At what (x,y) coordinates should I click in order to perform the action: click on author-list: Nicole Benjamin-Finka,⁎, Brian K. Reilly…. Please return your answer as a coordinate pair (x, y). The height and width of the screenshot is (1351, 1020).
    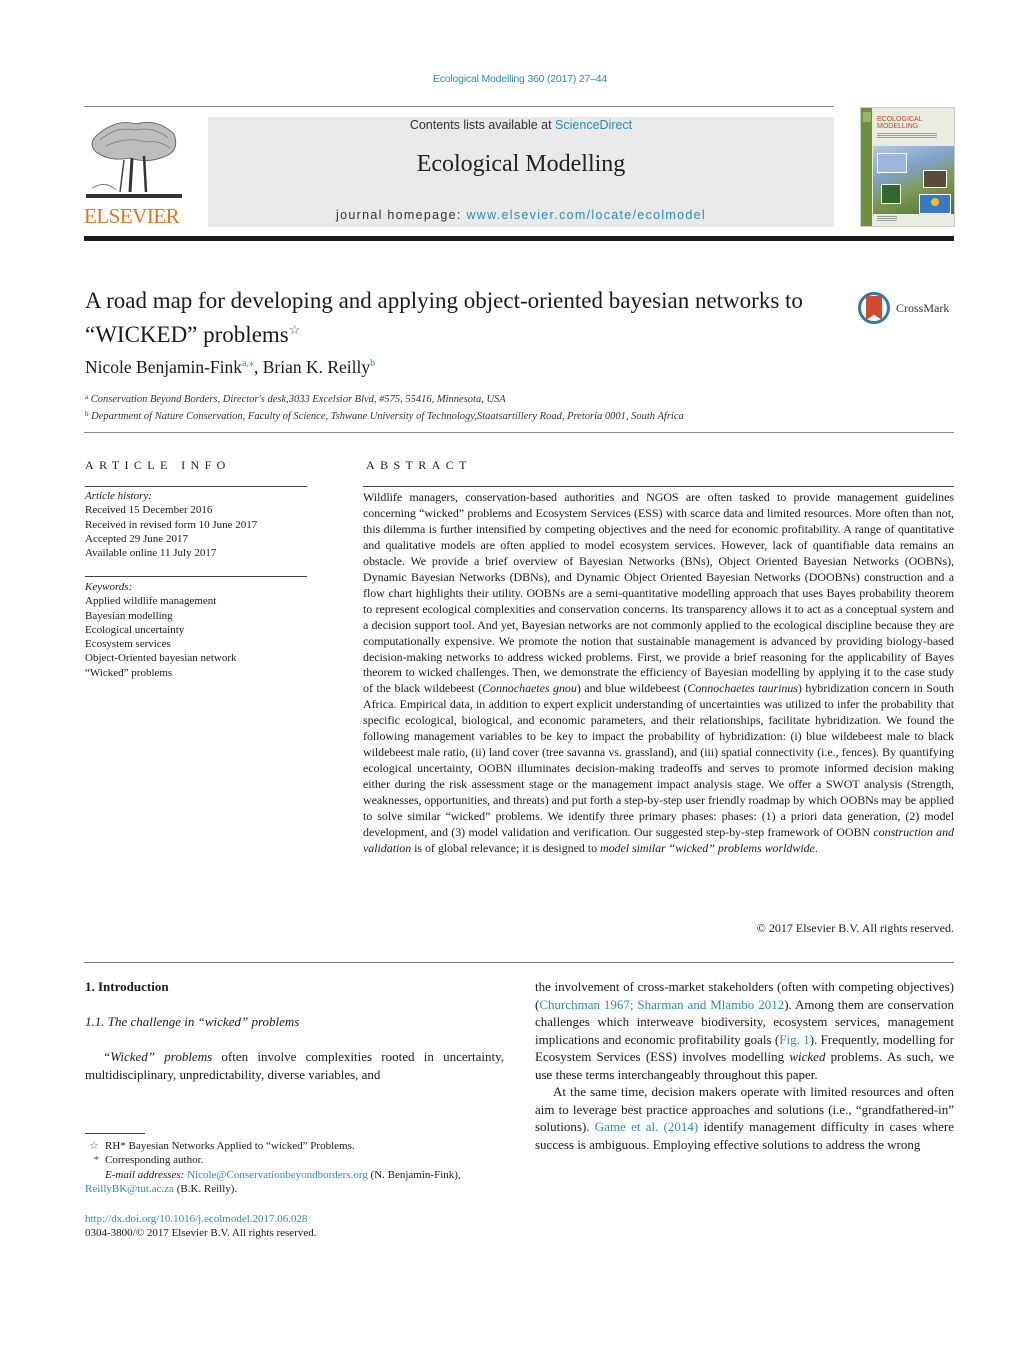
    Looking at the image, I should click on (230, 367).